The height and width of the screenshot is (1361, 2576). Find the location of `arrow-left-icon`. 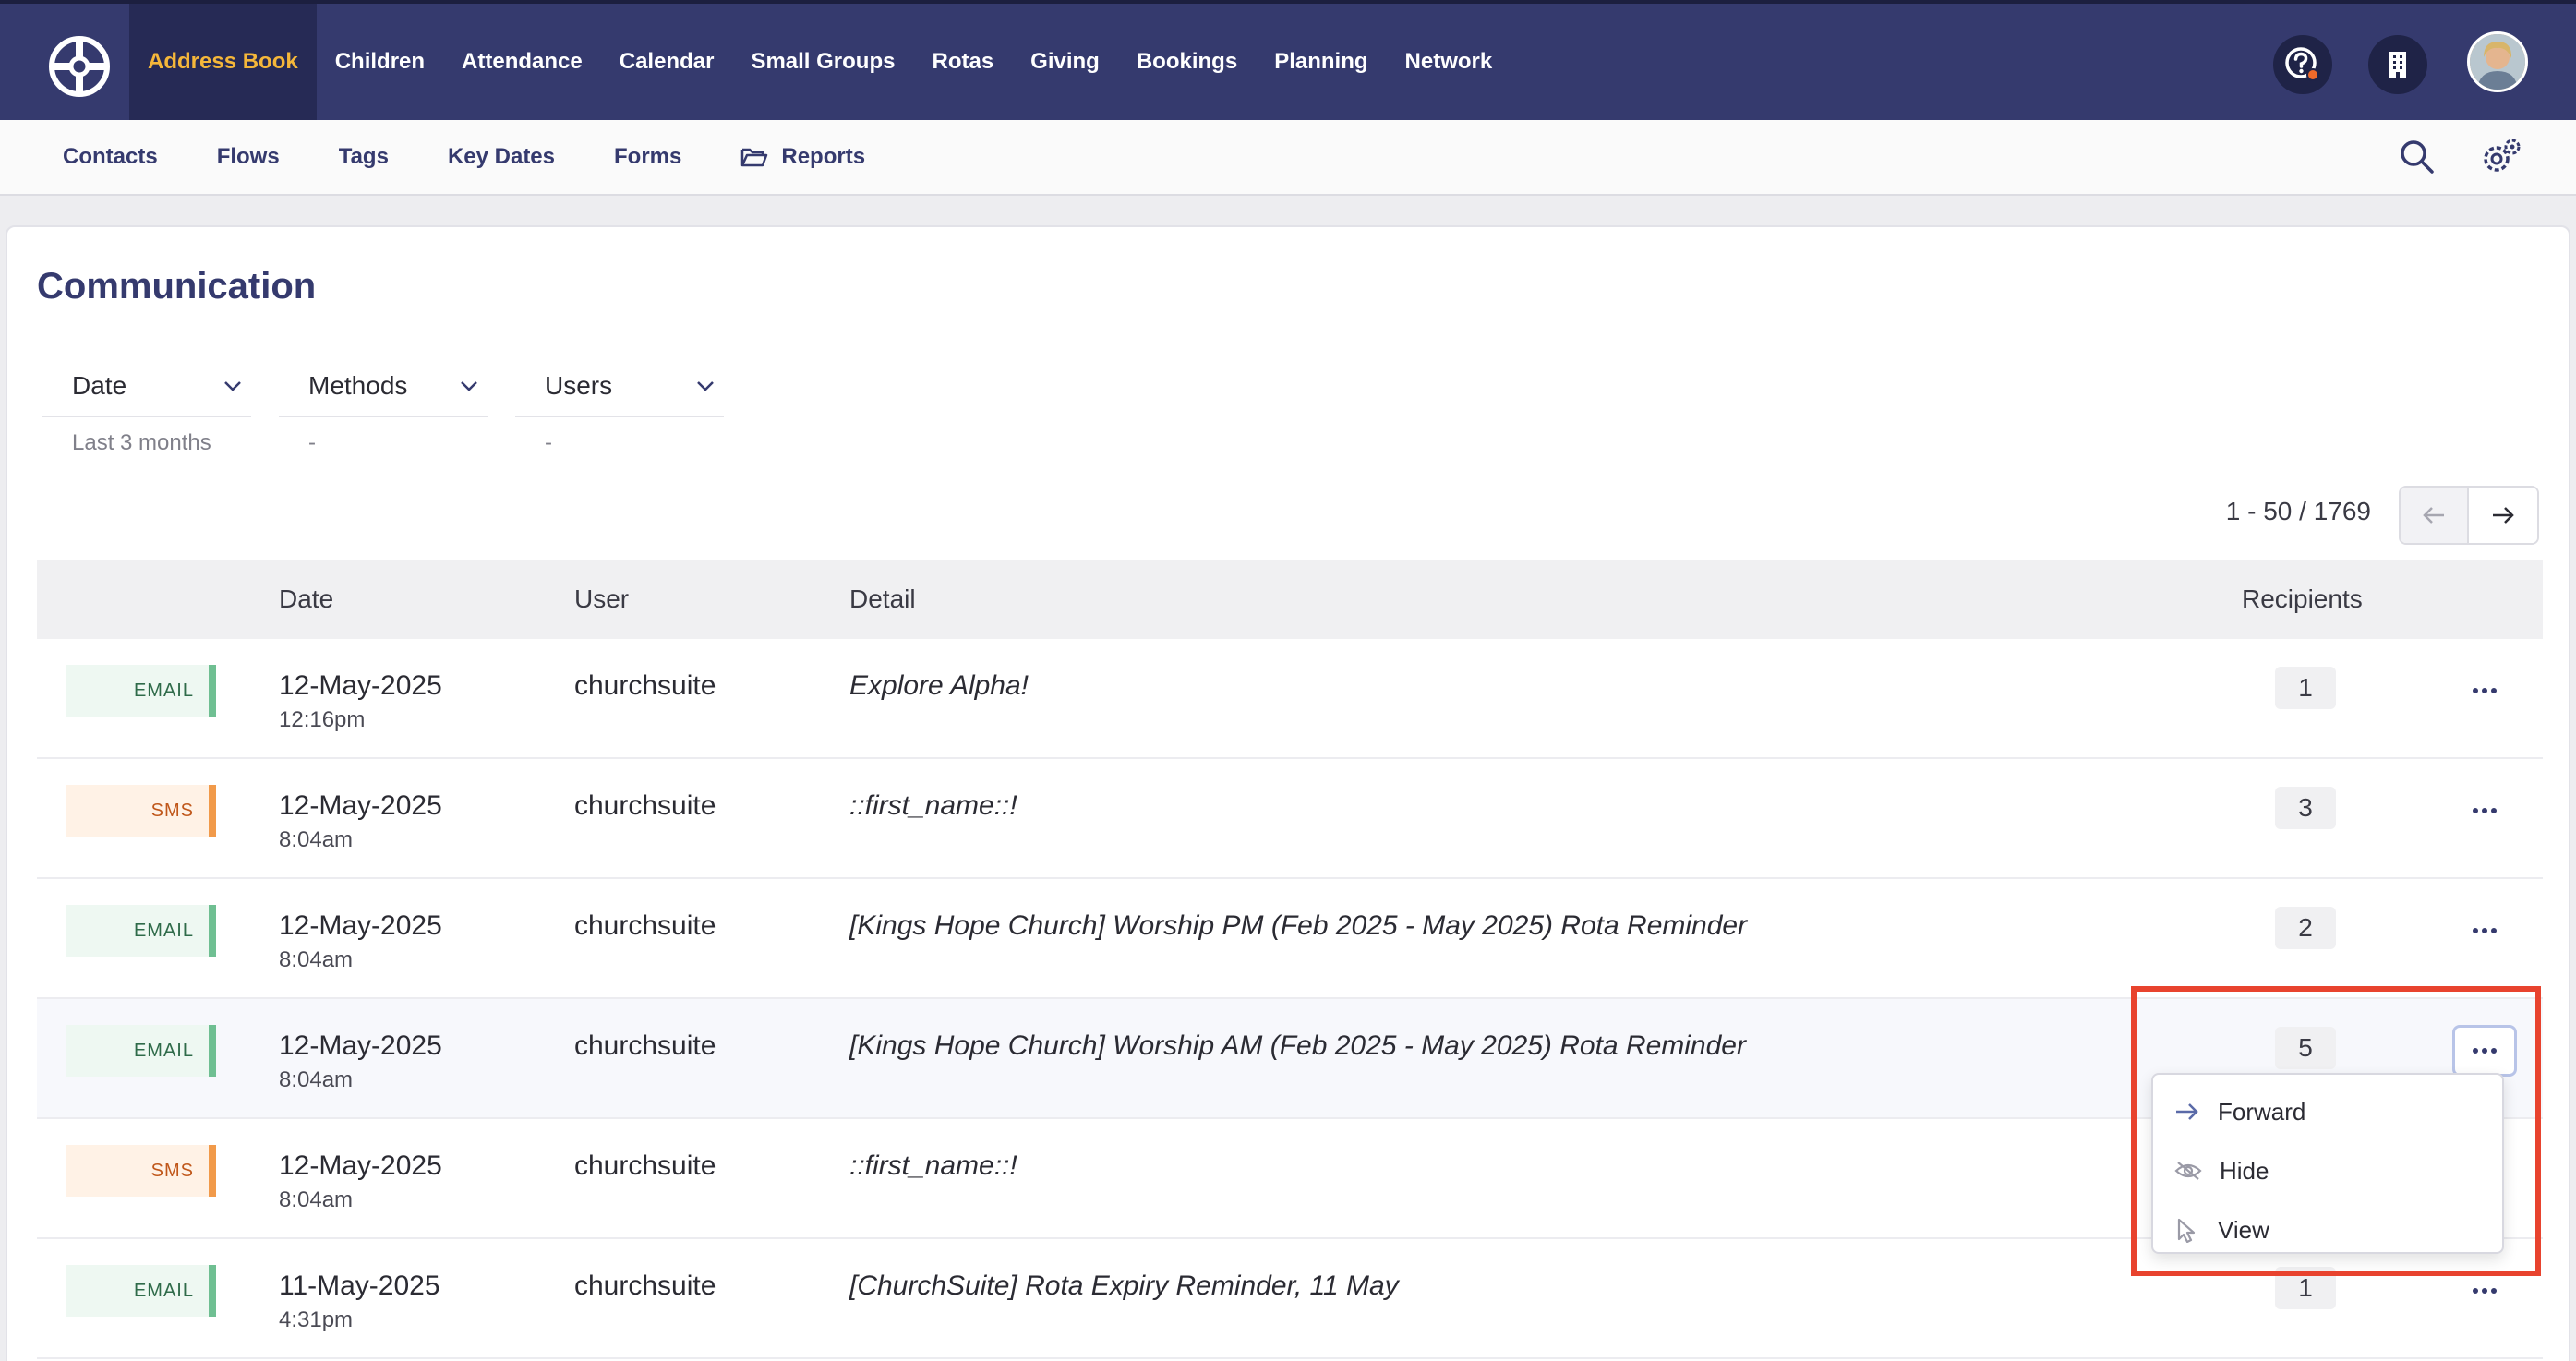

arrow-left-icon is located at coordinates (2433, 515).